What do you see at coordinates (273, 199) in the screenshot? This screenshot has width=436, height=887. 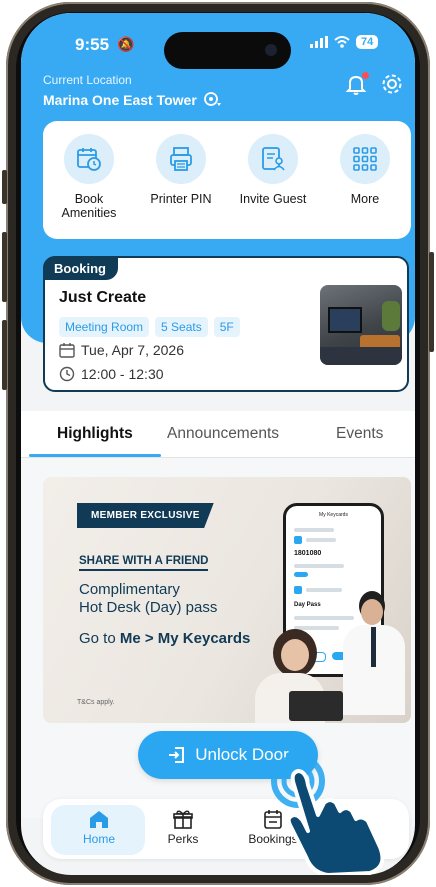 I see `quick-action-label: Invite Guest` at bounding box center [273, 199].